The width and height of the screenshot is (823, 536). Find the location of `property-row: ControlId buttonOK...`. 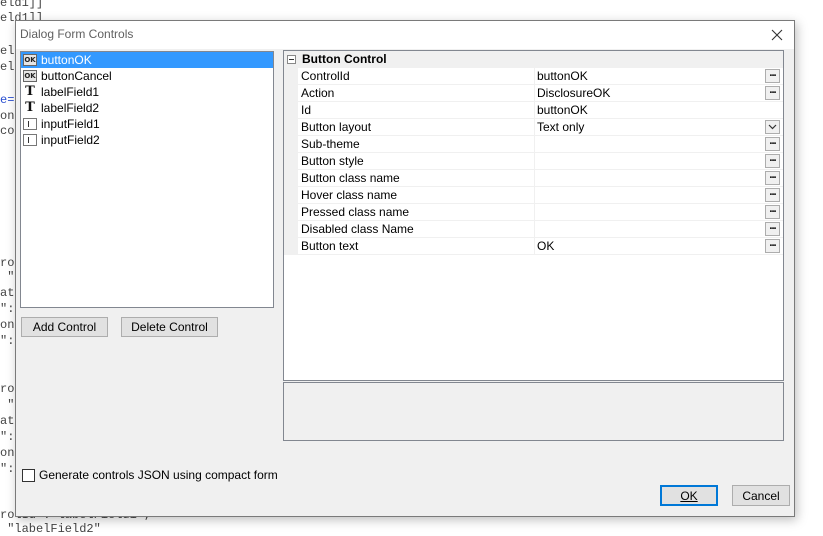

property-row: ControlId buttonOK... is located at coordinates (533, 76).